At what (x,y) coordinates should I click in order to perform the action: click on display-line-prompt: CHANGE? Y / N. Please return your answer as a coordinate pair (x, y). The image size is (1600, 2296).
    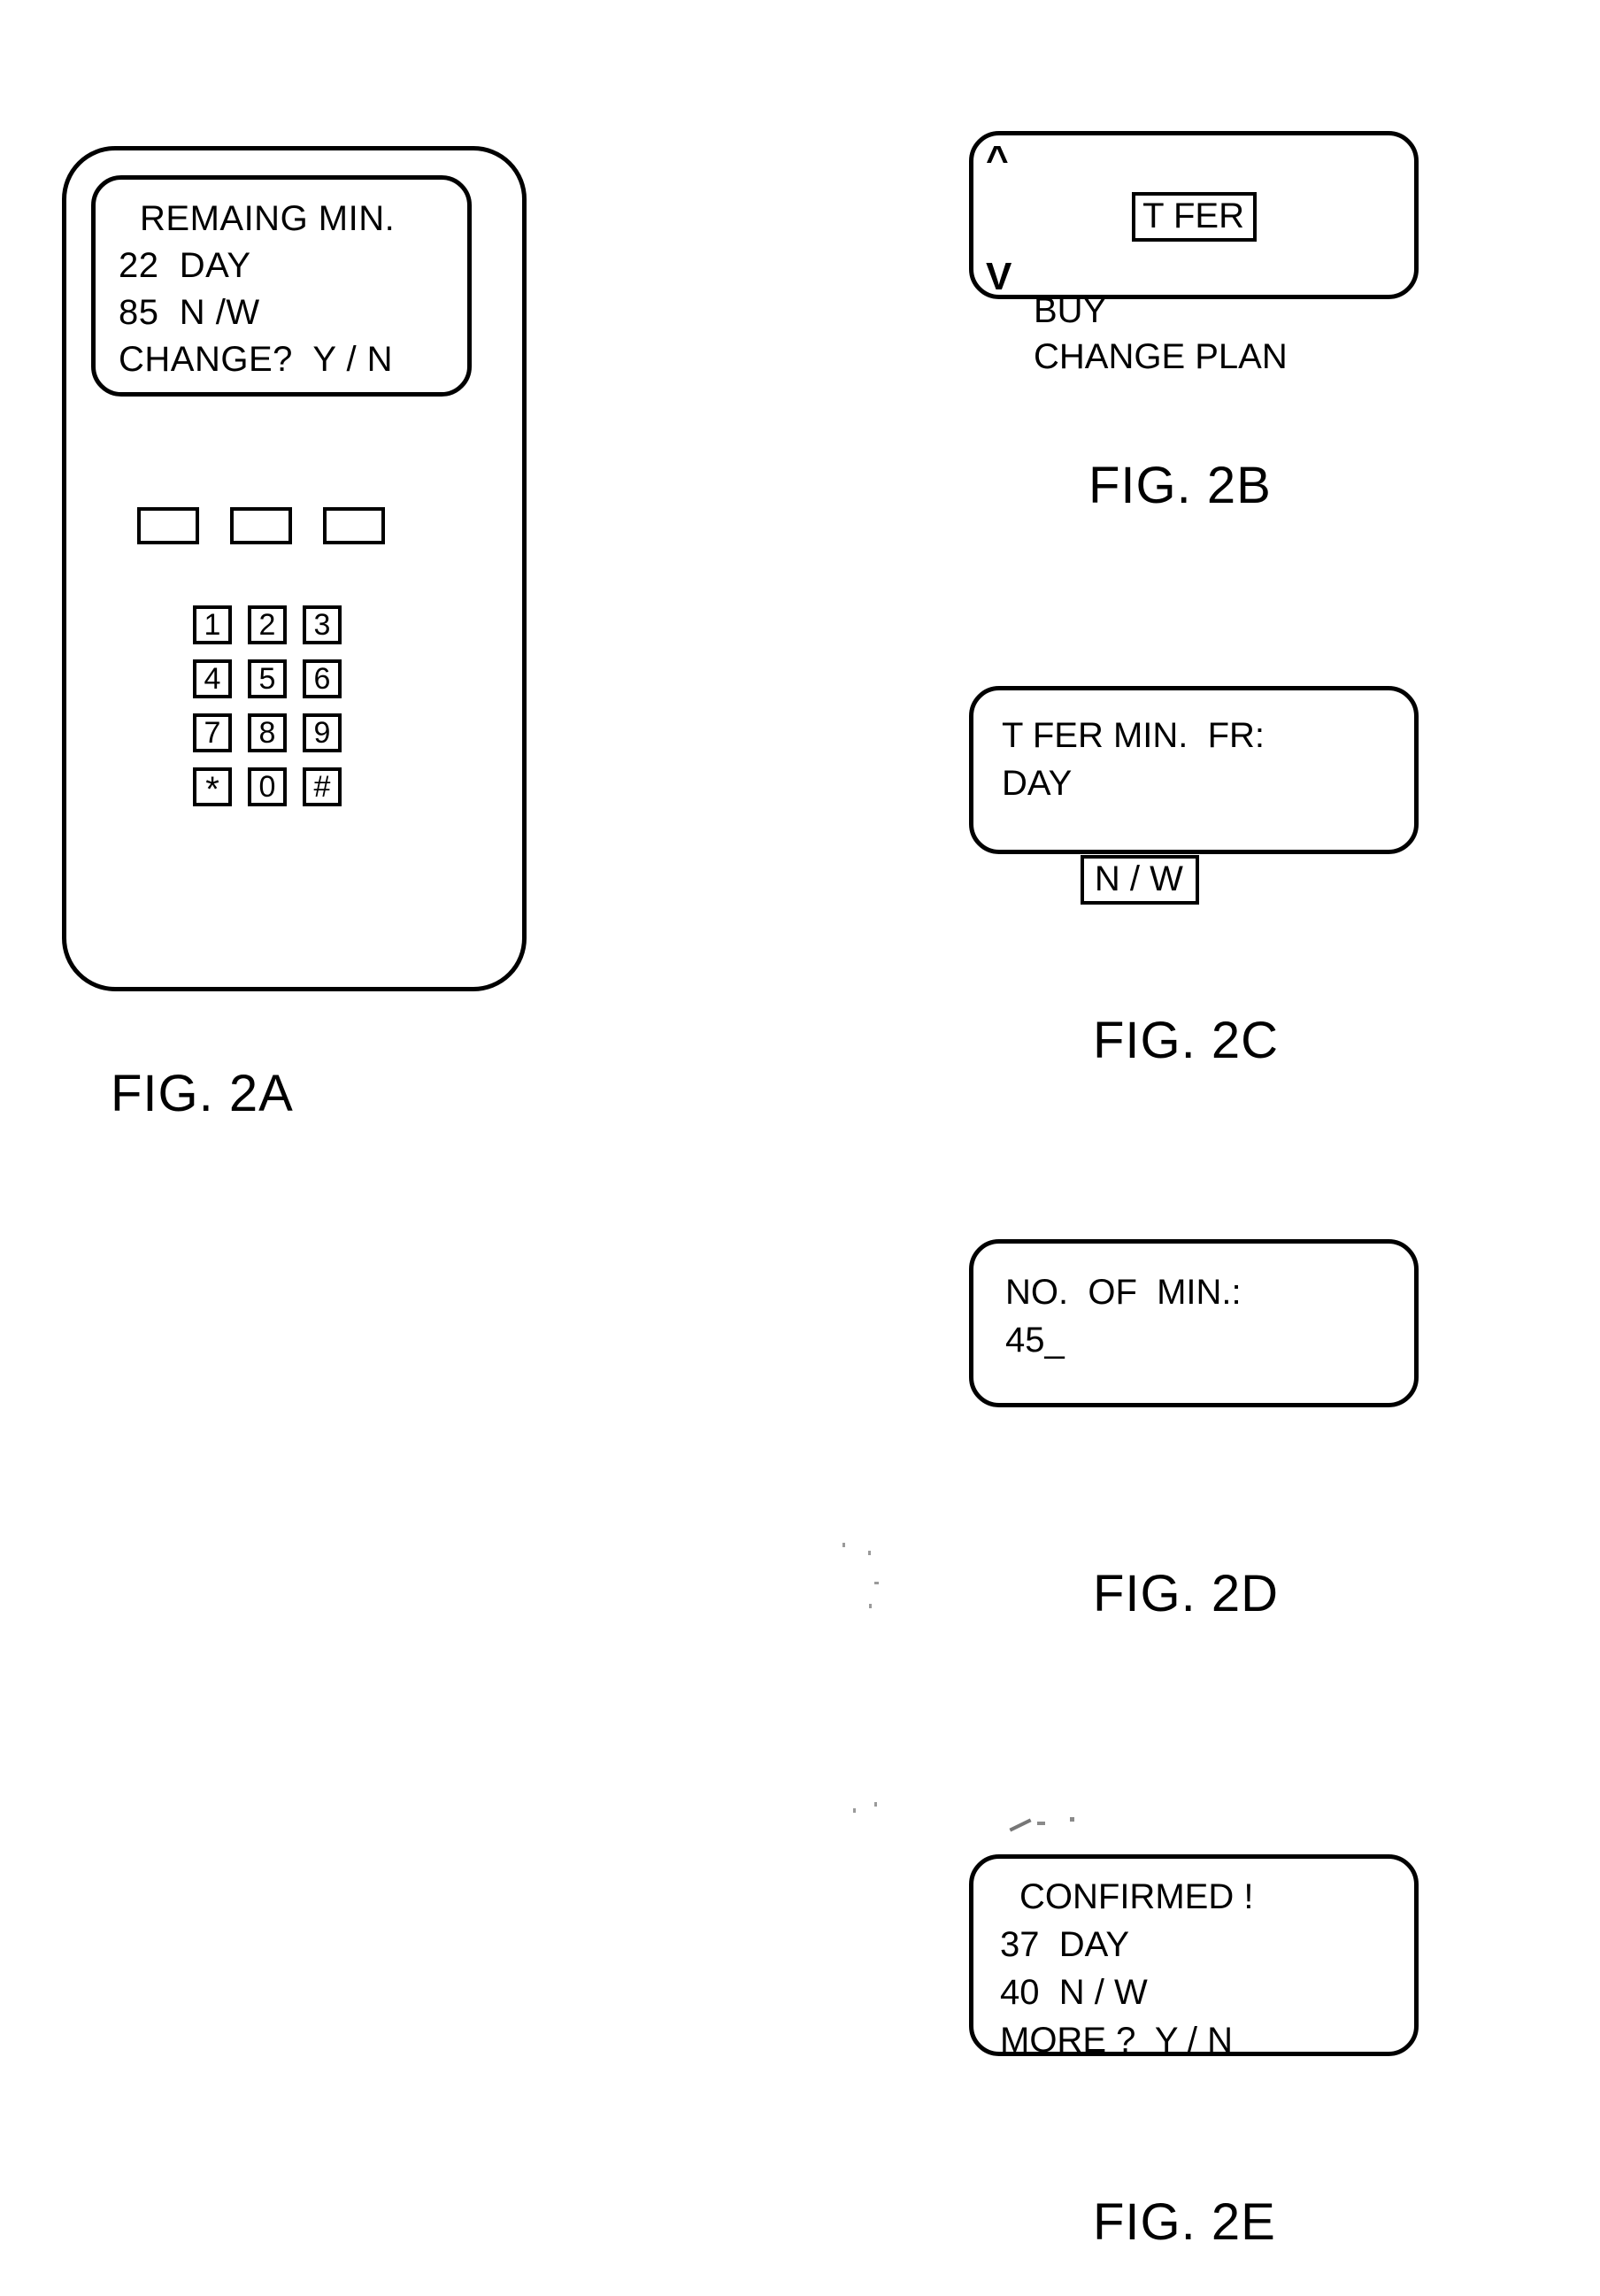
    Looking at the image, I should click on (256, 359).